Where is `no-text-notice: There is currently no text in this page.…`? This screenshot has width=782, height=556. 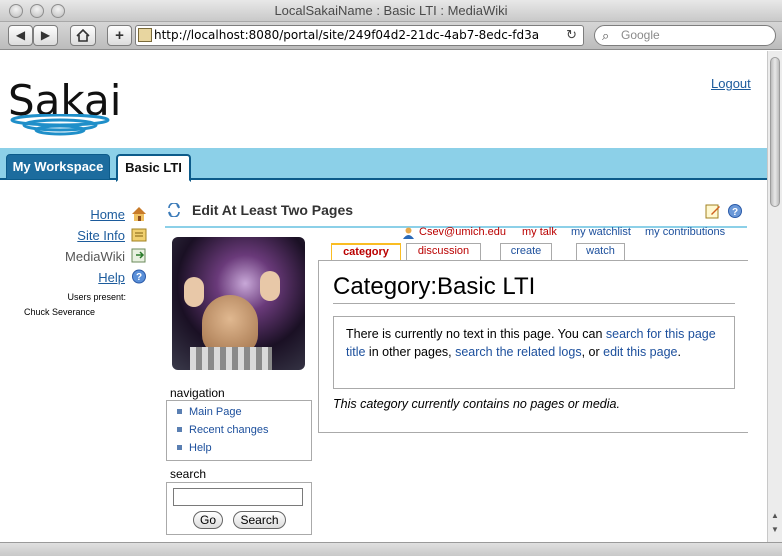
no-text-notice: There is currently no text in this page.… is located at coordinates (534, 352).